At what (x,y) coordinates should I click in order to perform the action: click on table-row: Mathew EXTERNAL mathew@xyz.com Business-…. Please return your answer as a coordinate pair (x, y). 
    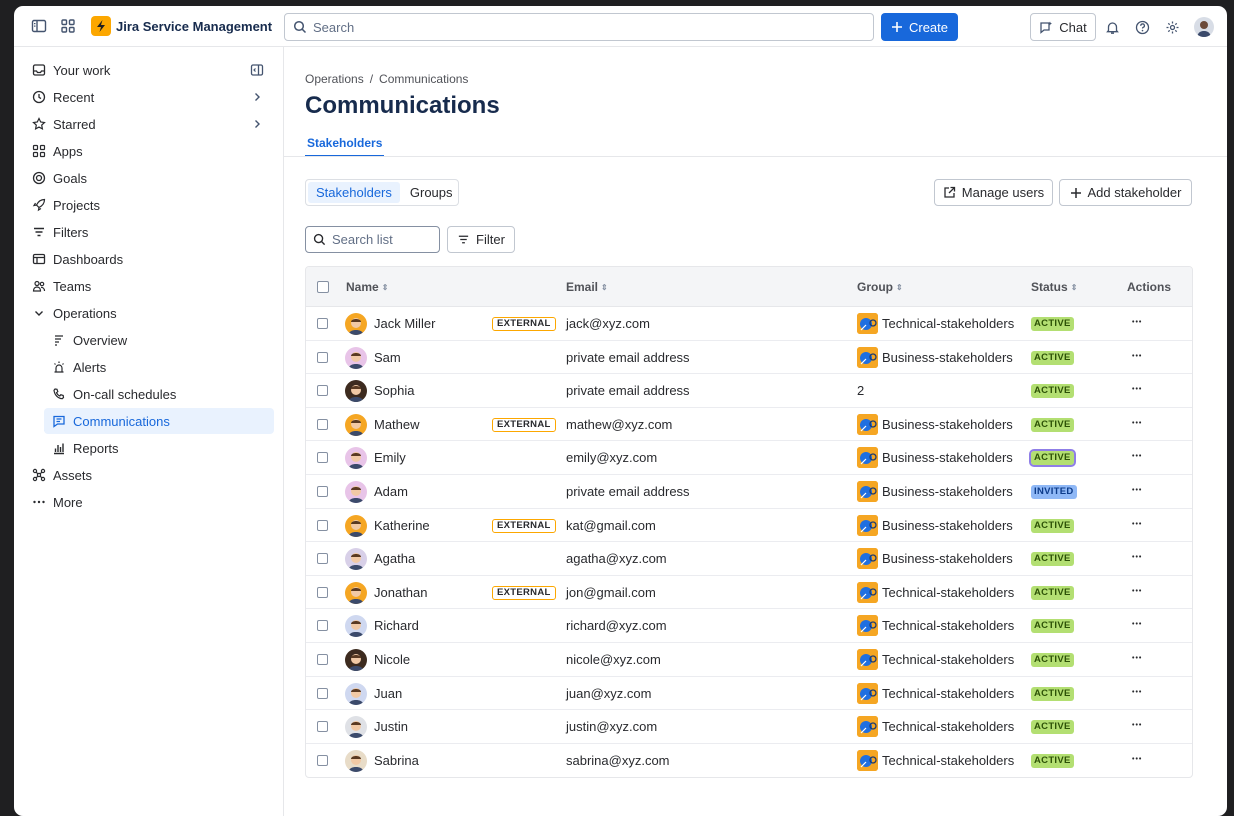
    Looking at the image, I should click on (749, 425).